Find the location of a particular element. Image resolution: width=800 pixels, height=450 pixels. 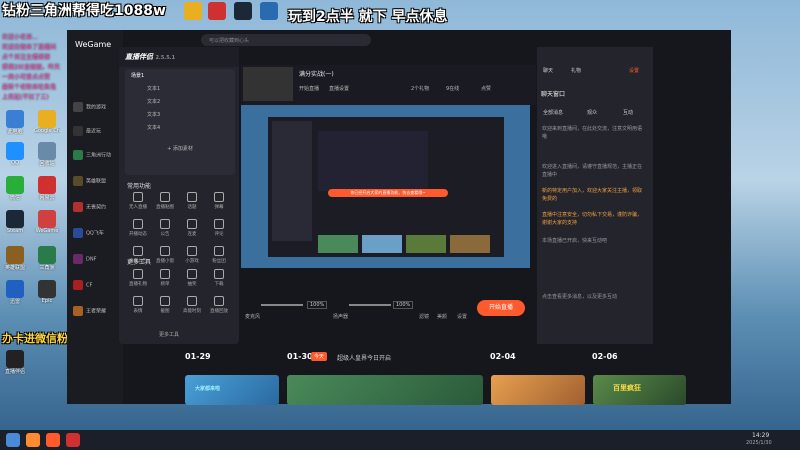

desktop-icon: 此电脑 is located at coordinates (15, 122).